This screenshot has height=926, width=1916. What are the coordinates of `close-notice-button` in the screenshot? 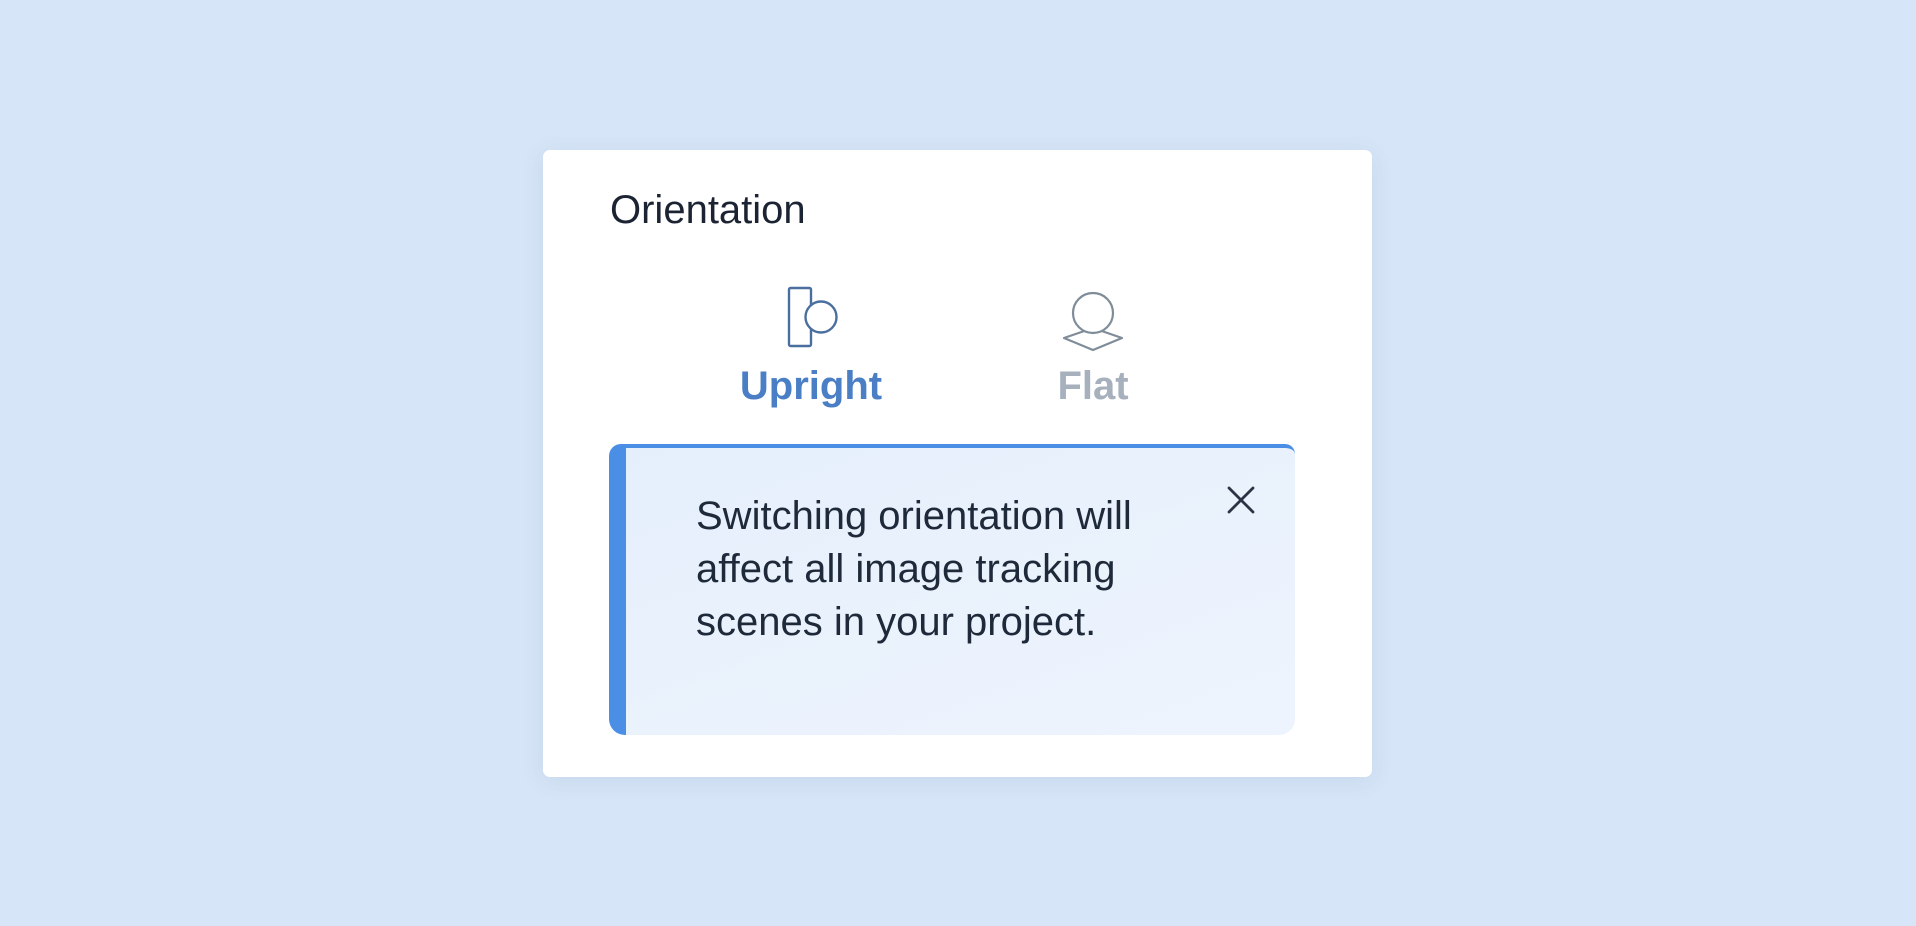 It's located at (1241, 500).